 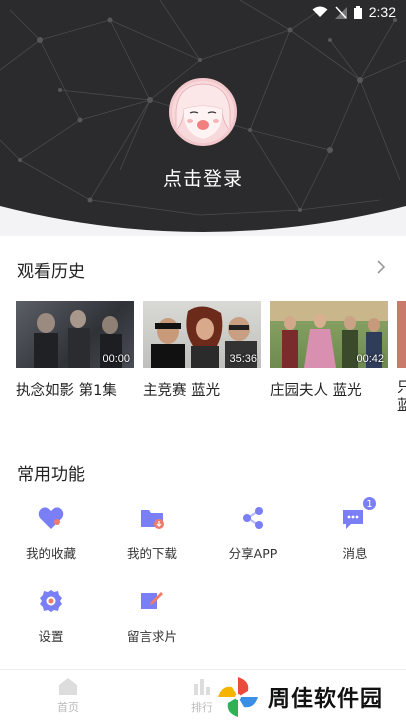 What do you see at coordinates (182, 391) in the screenshot?
I see `history-title: 主竞赛 蓝光` at bounding box center [182, 391].